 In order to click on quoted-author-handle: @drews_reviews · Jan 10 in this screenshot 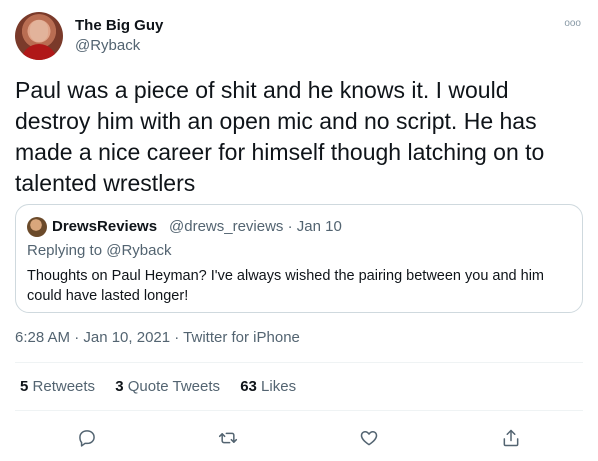, I will do `click(255, 226)`.